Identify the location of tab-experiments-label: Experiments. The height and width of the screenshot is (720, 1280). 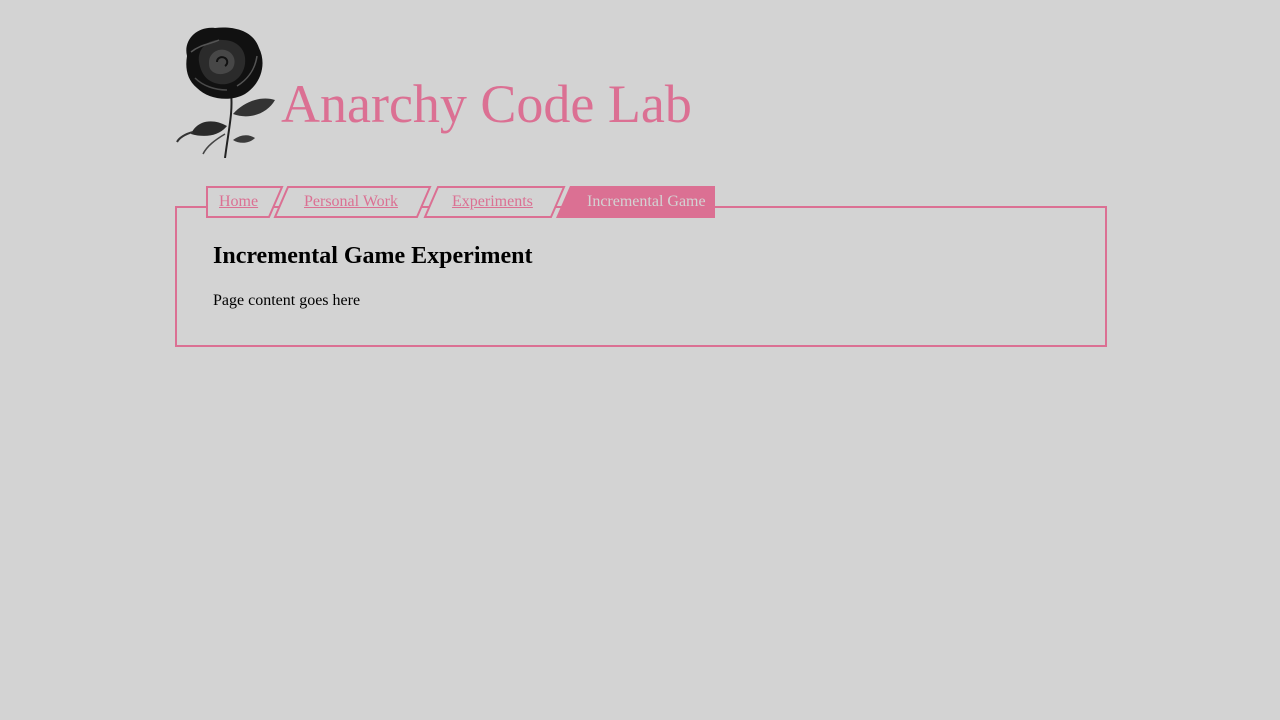
(492, 202).